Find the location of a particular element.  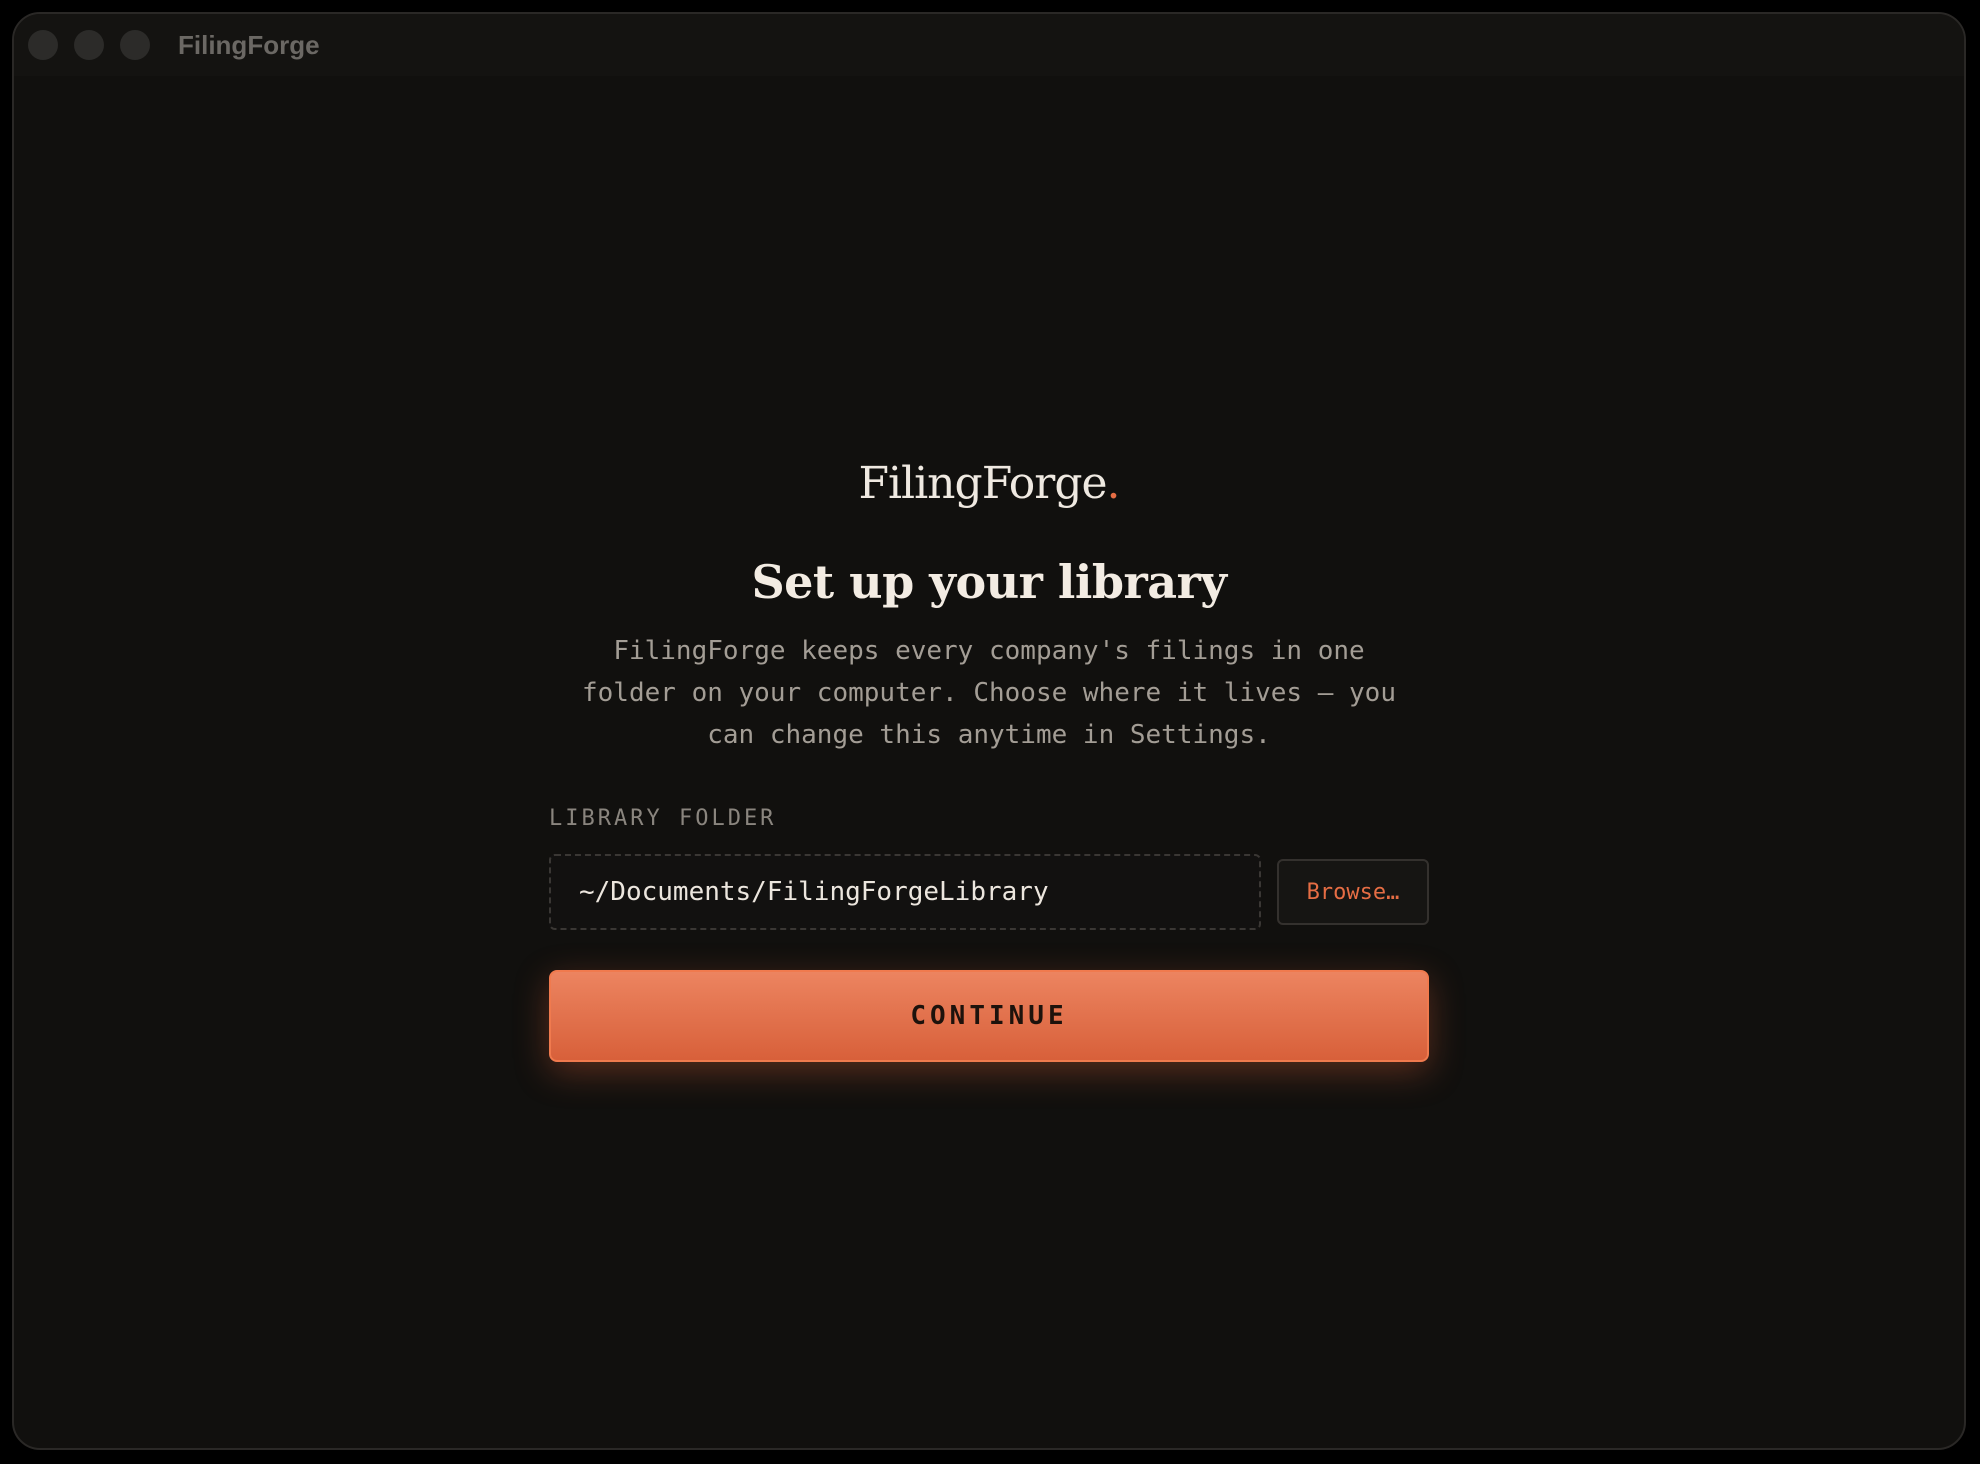

library-form: LIBRARY FOLDER Browse… CONTINUE is located at coordinates (989, 933).